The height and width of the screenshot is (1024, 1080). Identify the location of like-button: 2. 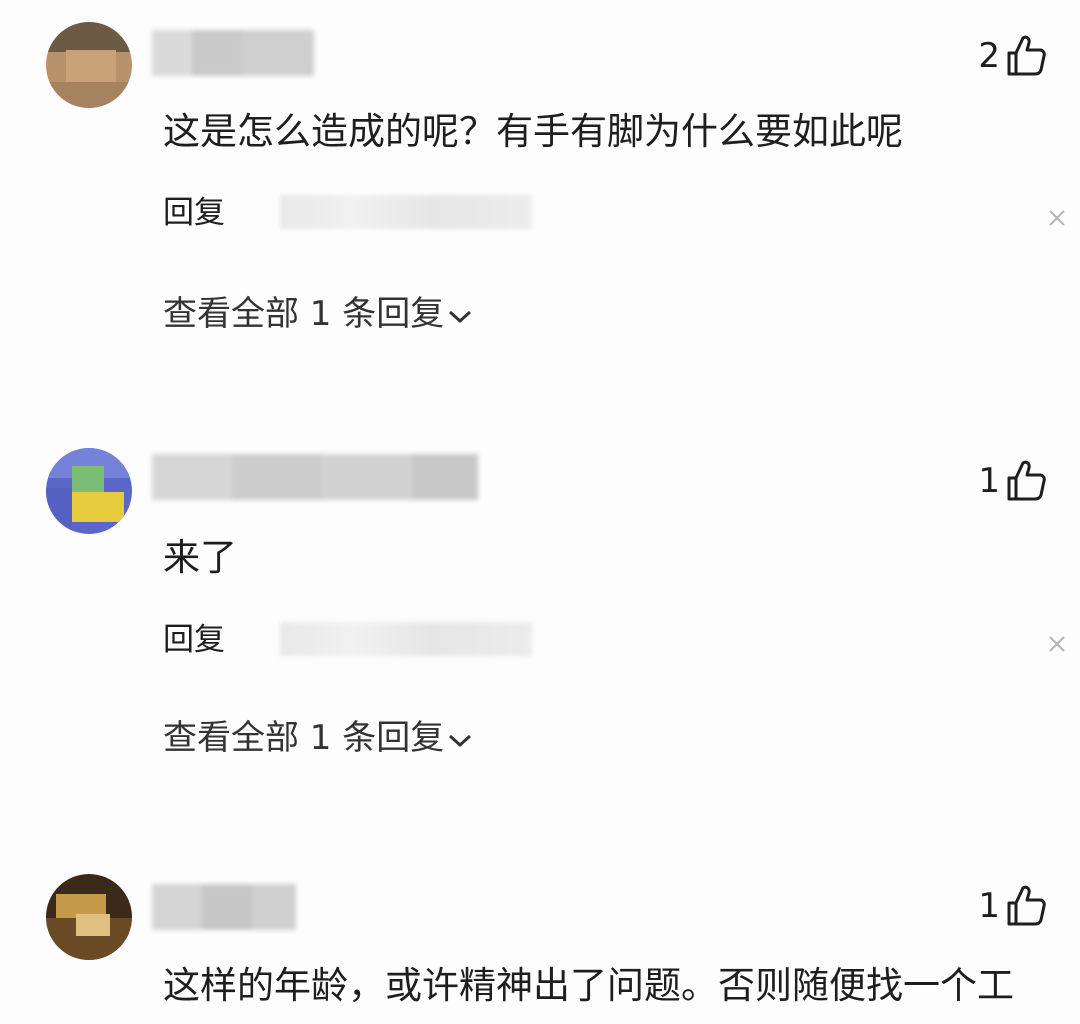
(1020, 56).